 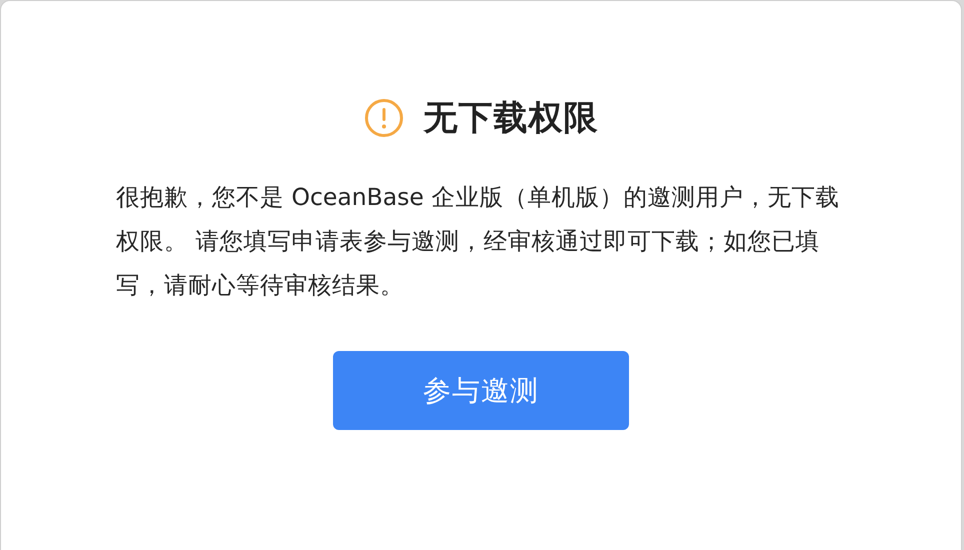 I want to click on warning-icon, so click(x=384, y=118).